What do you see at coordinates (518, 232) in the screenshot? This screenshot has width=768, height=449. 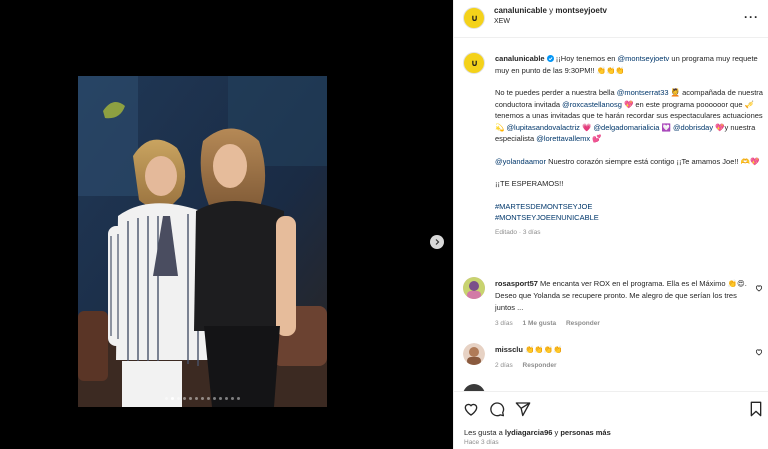 I see `edited-timestamp: Editado · 3 días` at bounding box center [518, 232].